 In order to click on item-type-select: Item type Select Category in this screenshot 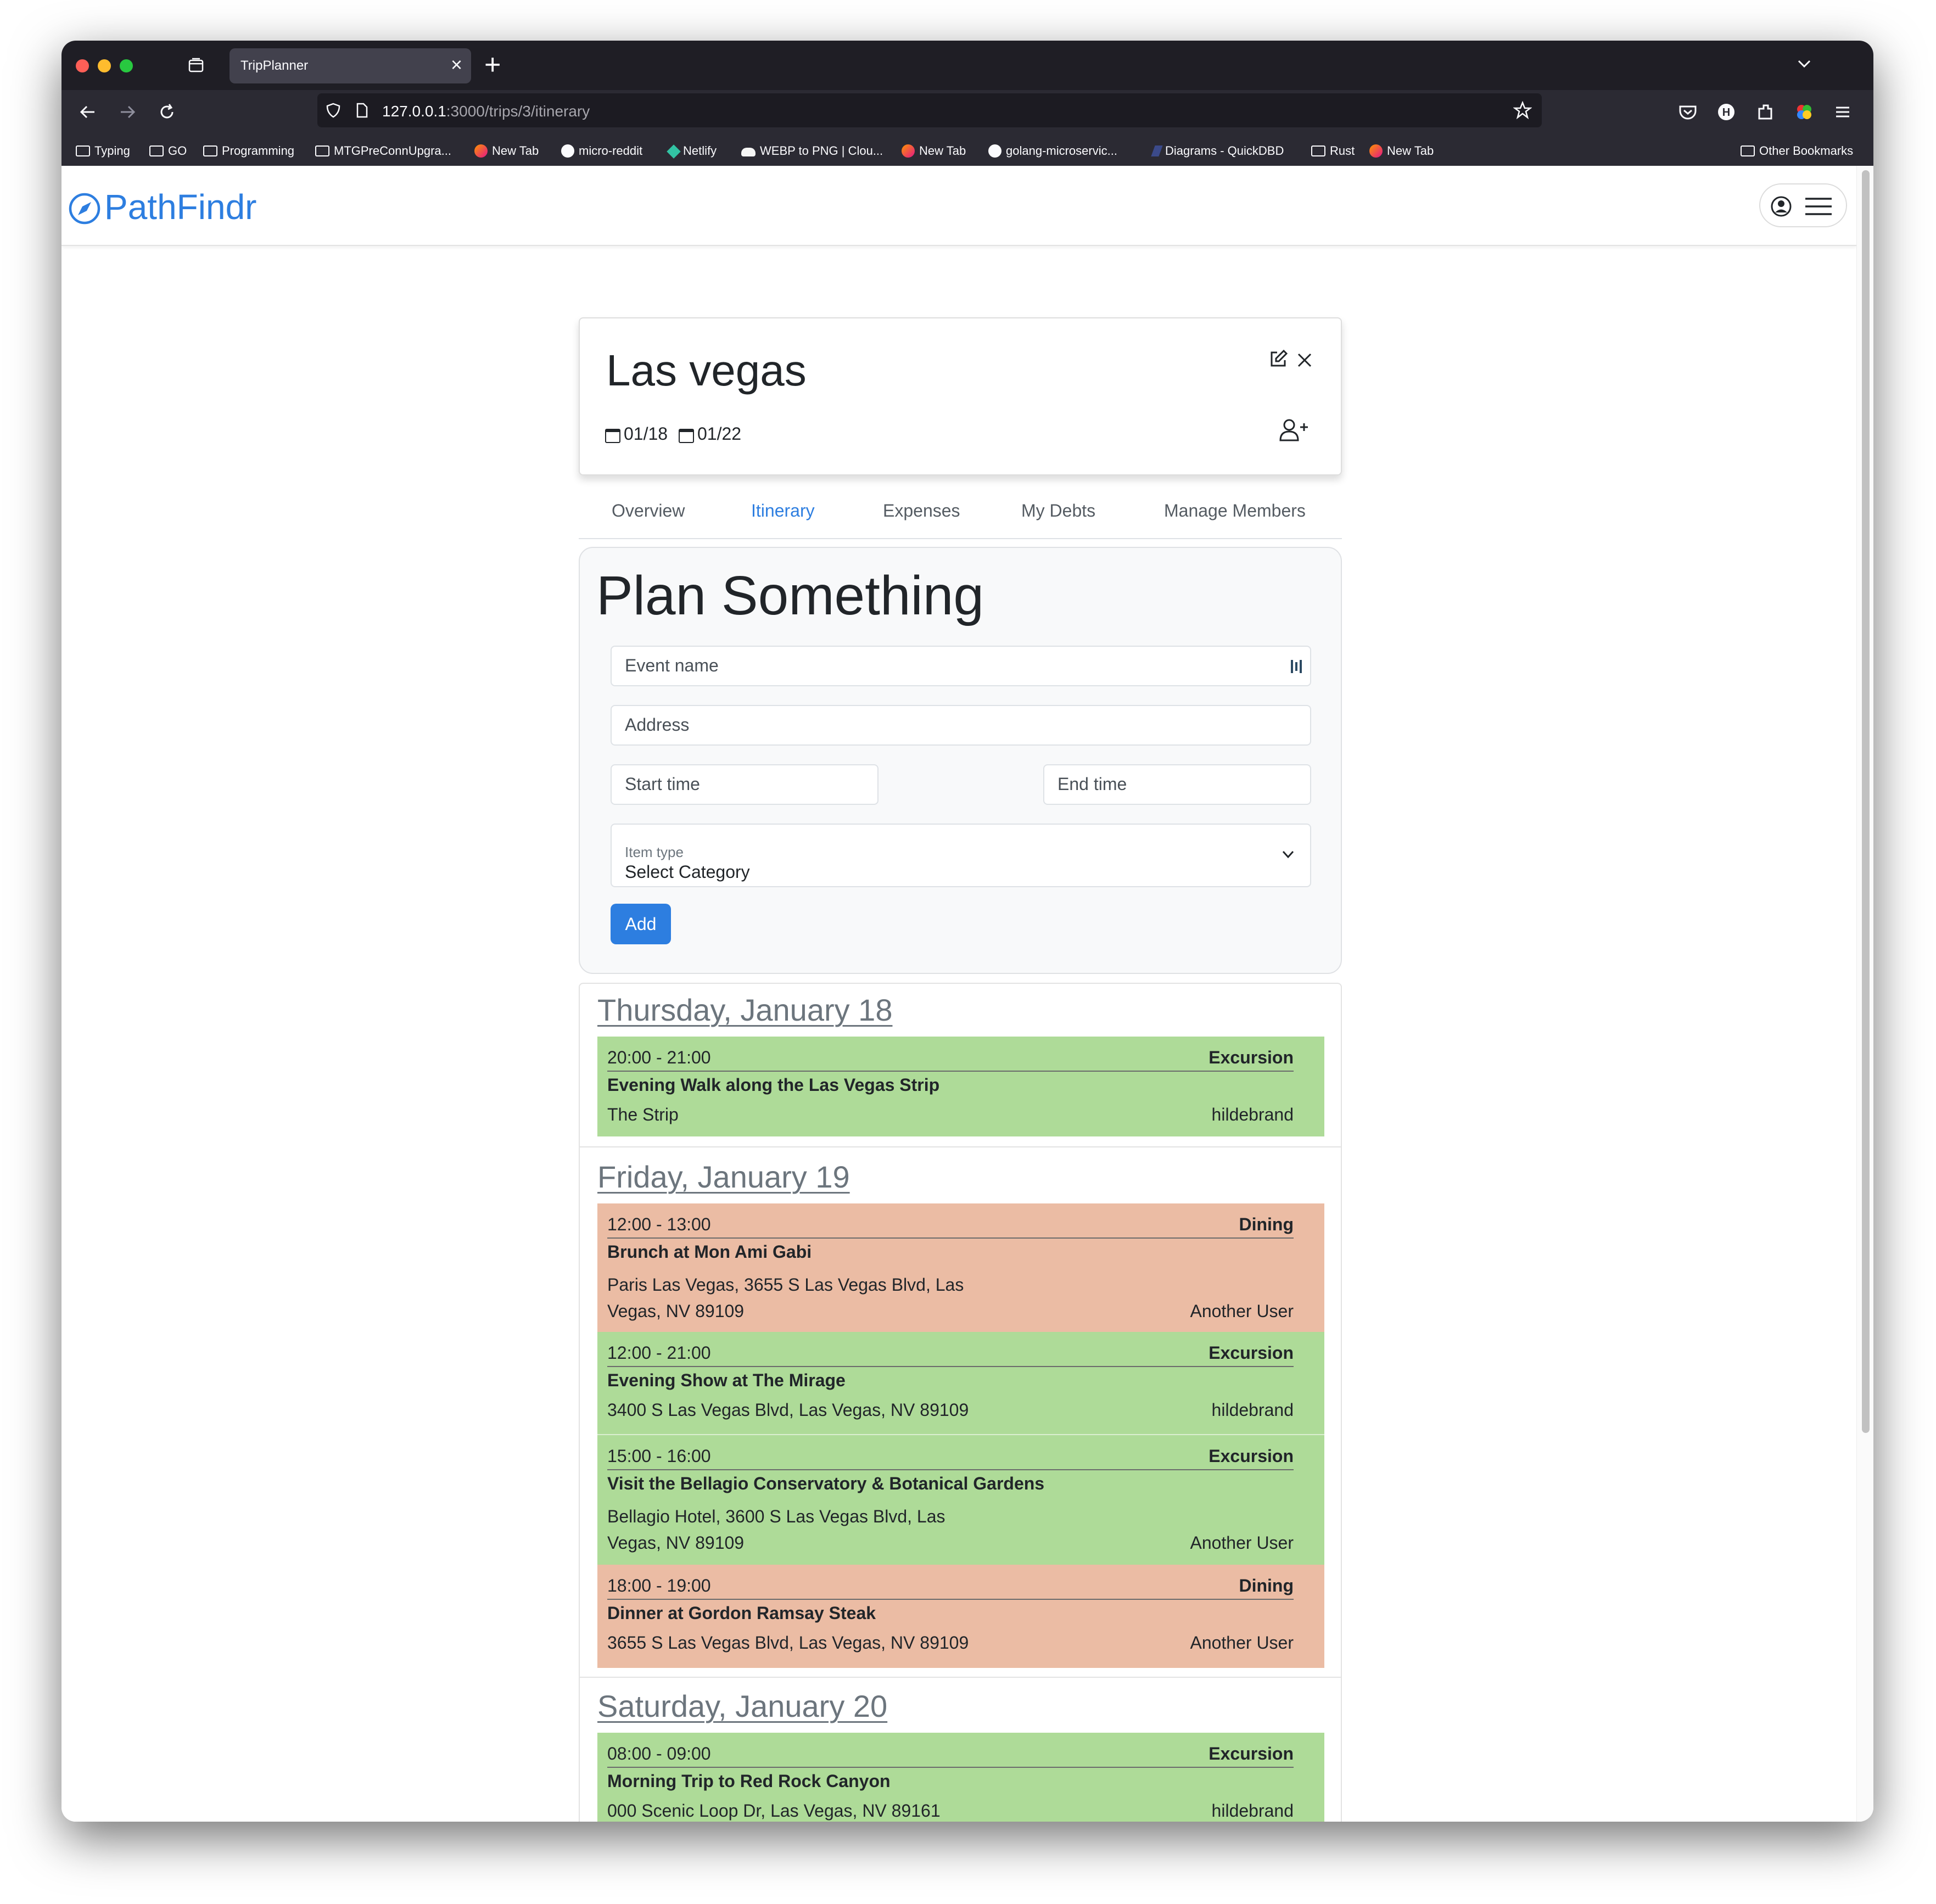, I will do `click(961, 856)`.